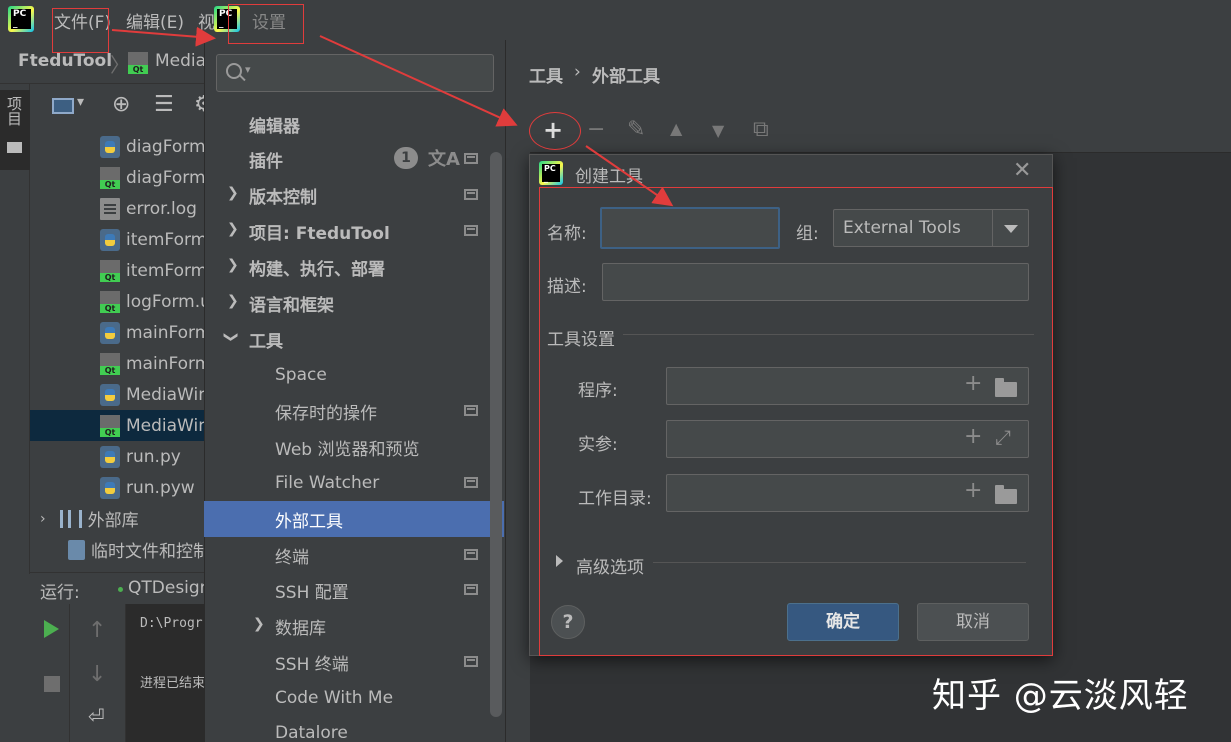 The height and width of the screenshot is (742, 1231). What do you see at coordinates (347, 375) in the screenshot?
I see `nav-item-space: Space` at bounding box center [347, 375].